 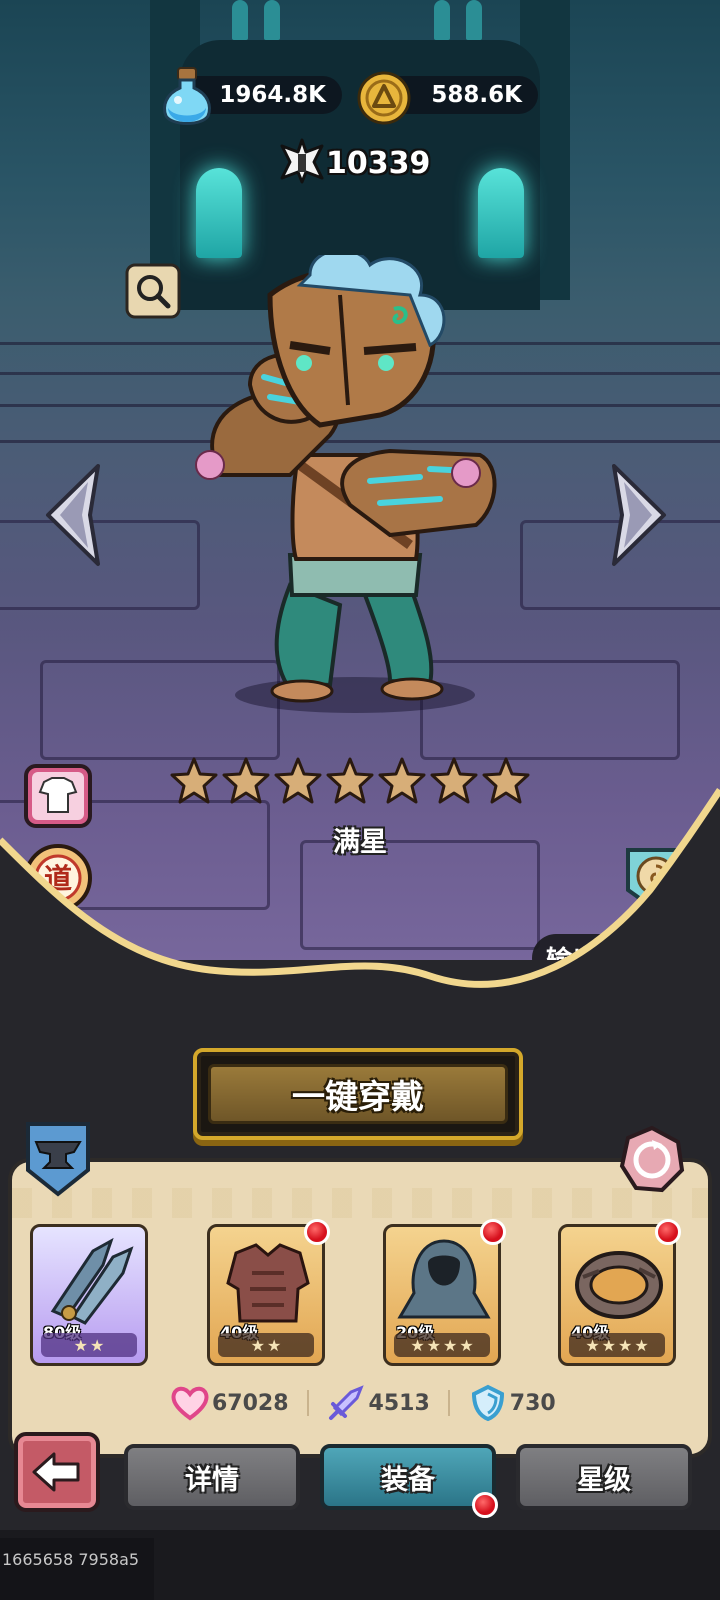 I want to click on equipment-slot-weapon: 80级 ★★, so click(x=89, y=1295).